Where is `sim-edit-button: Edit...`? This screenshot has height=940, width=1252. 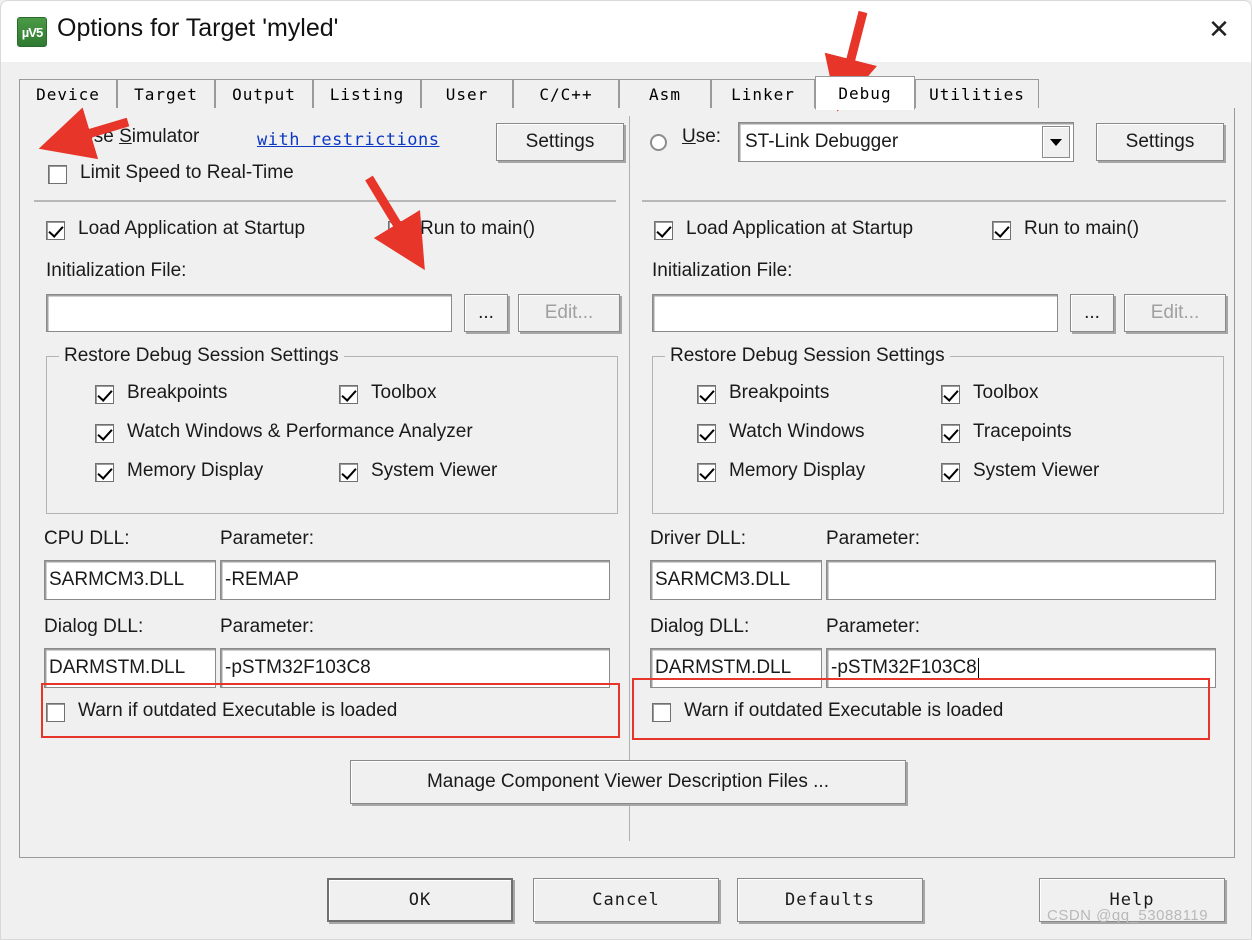 sim-edit-button: Edit... is located at coordinates (569, 313).